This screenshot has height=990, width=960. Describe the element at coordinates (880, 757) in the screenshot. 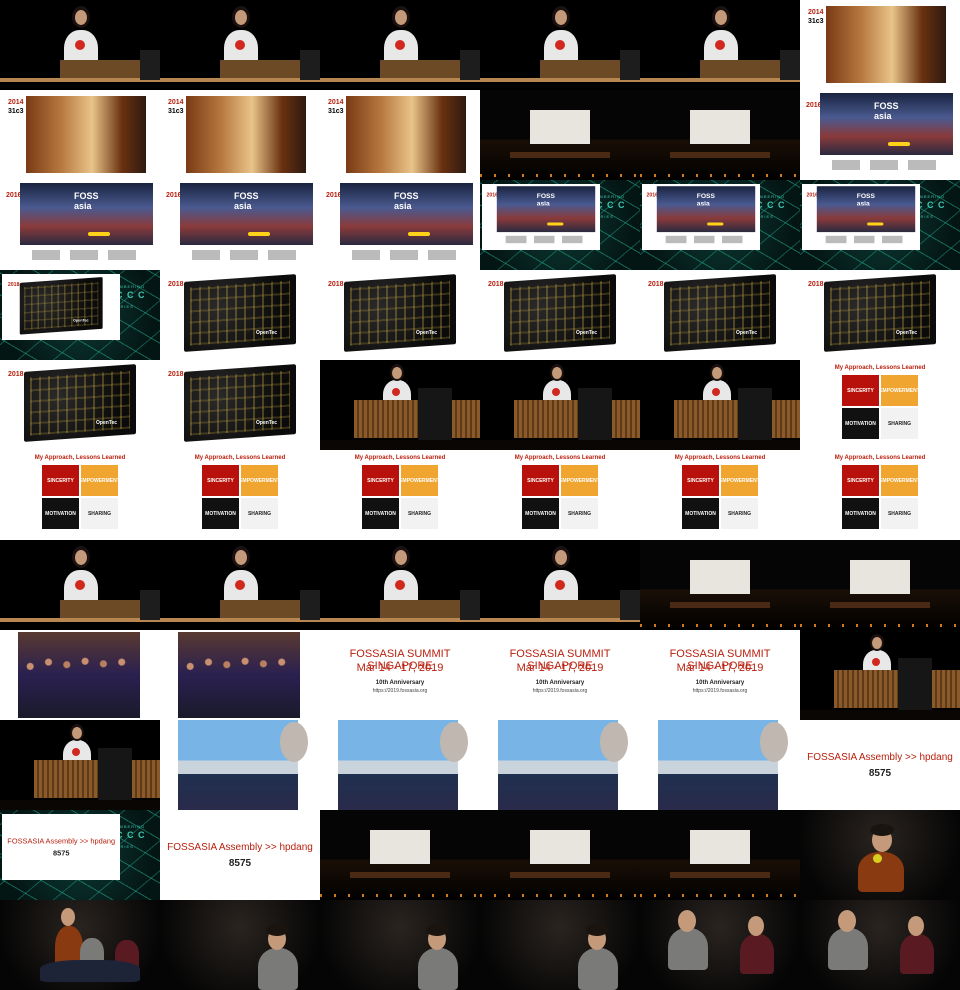

I see `assembly-title: FOSSASIA Assembly >> hpdang` at that location.